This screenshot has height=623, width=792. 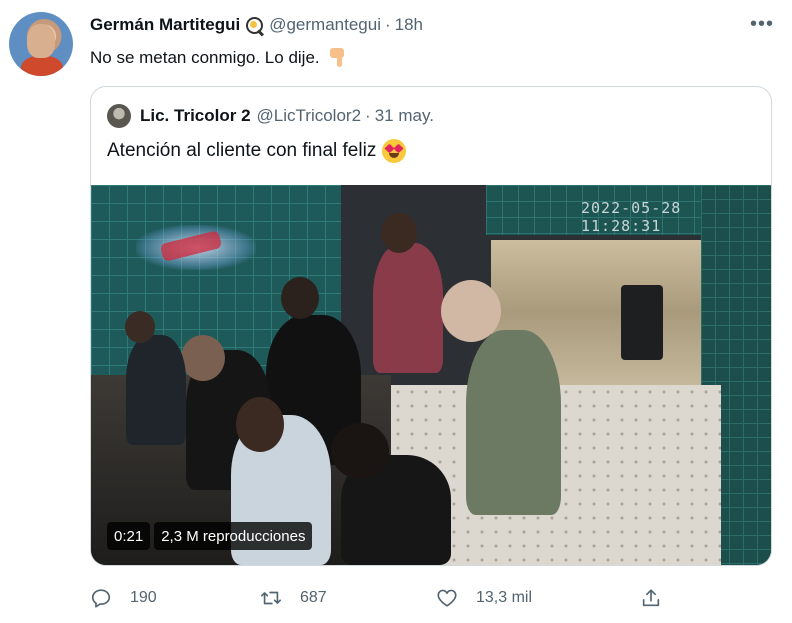 What do you see at coordinates (390, 598) in the screenshot?
I see `tweet-actions: 190 687 13,3 mil` at bounding box center [390, 598].